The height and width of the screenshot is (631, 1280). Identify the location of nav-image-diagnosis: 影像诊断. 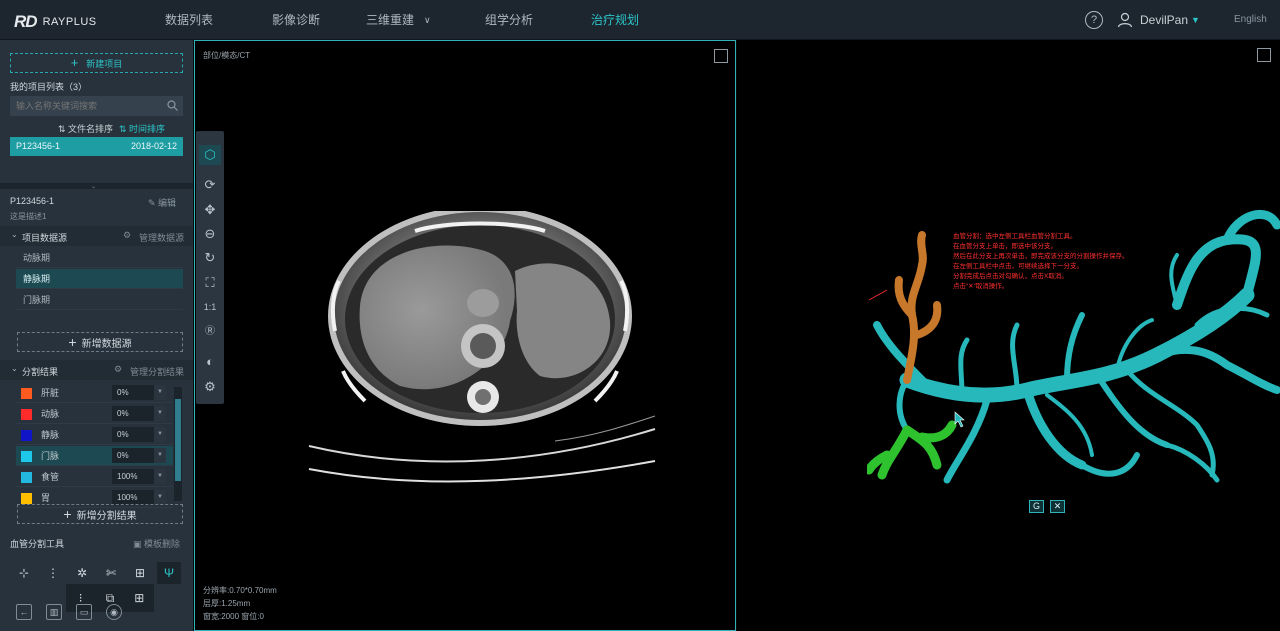
(296, 20).